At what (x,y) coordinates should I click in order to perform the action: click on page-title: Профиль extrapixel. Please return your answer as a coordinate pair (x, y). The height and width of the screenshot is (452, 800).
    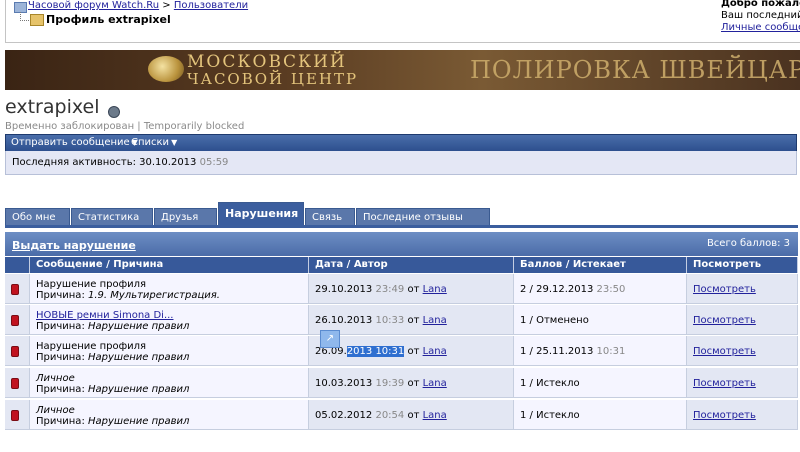
    Looking at the image, I should click on (108, 19).